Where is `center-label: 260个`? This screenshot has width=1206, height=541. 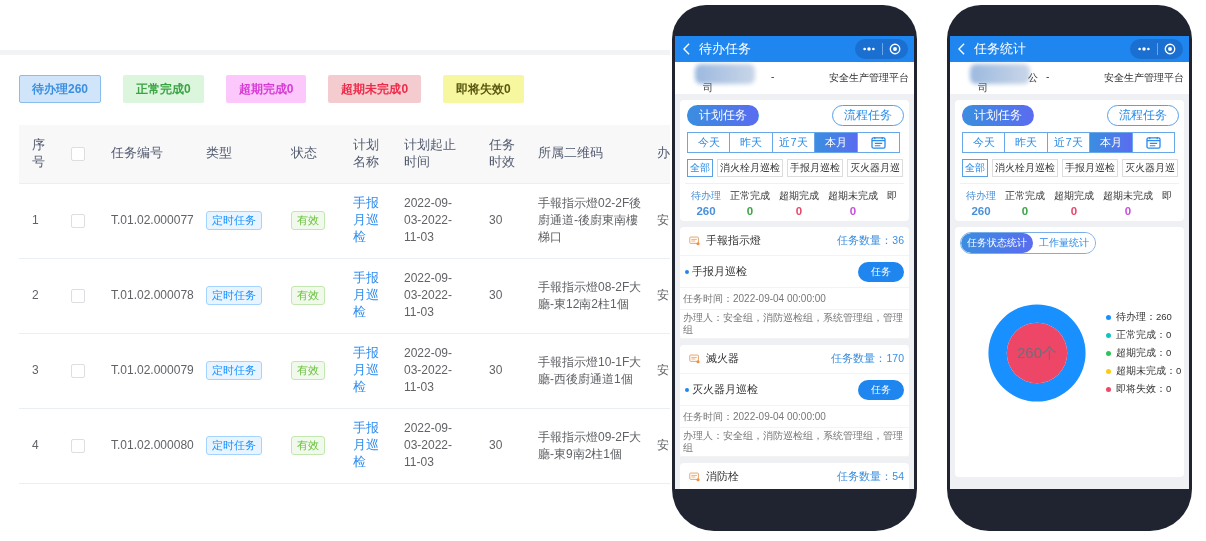
center-label: 260个 is located at coordinates (1037, 353).